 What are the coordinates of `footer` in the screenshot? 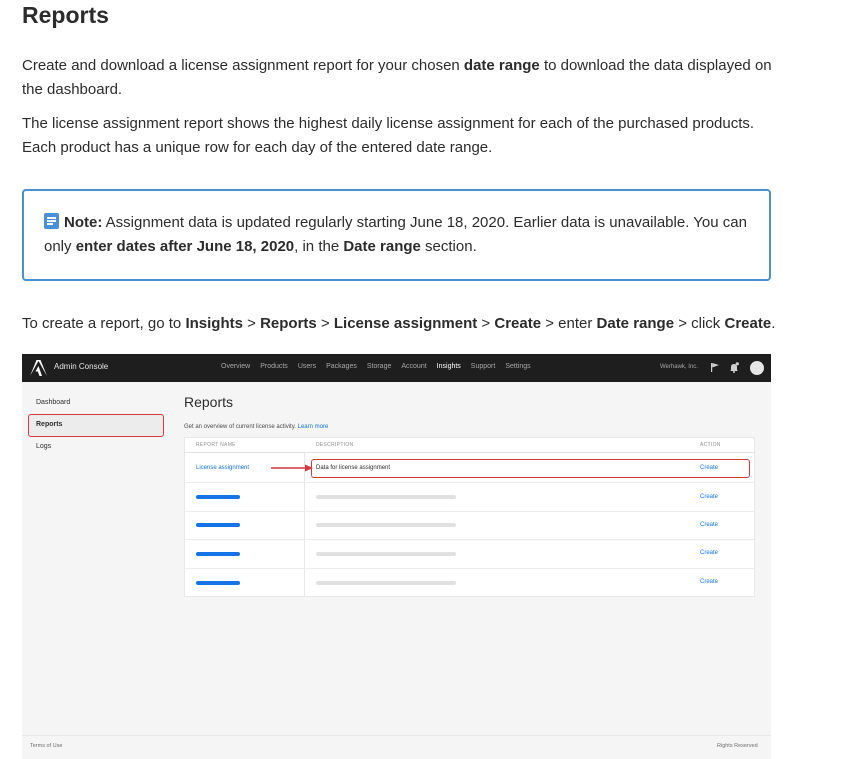 It's located at (396, 747).